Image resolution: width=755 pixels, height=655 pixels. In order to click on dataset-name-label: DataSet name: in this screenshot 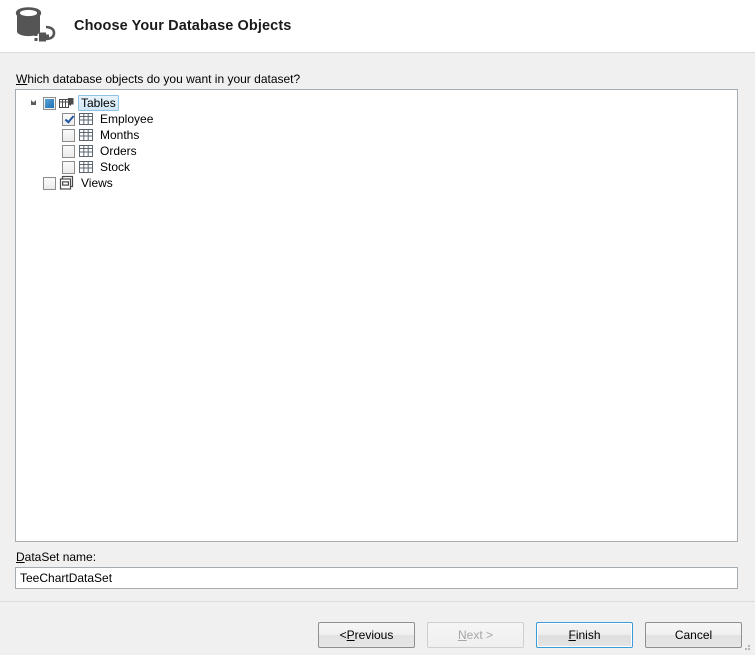, I will do `click(56, 557)`.